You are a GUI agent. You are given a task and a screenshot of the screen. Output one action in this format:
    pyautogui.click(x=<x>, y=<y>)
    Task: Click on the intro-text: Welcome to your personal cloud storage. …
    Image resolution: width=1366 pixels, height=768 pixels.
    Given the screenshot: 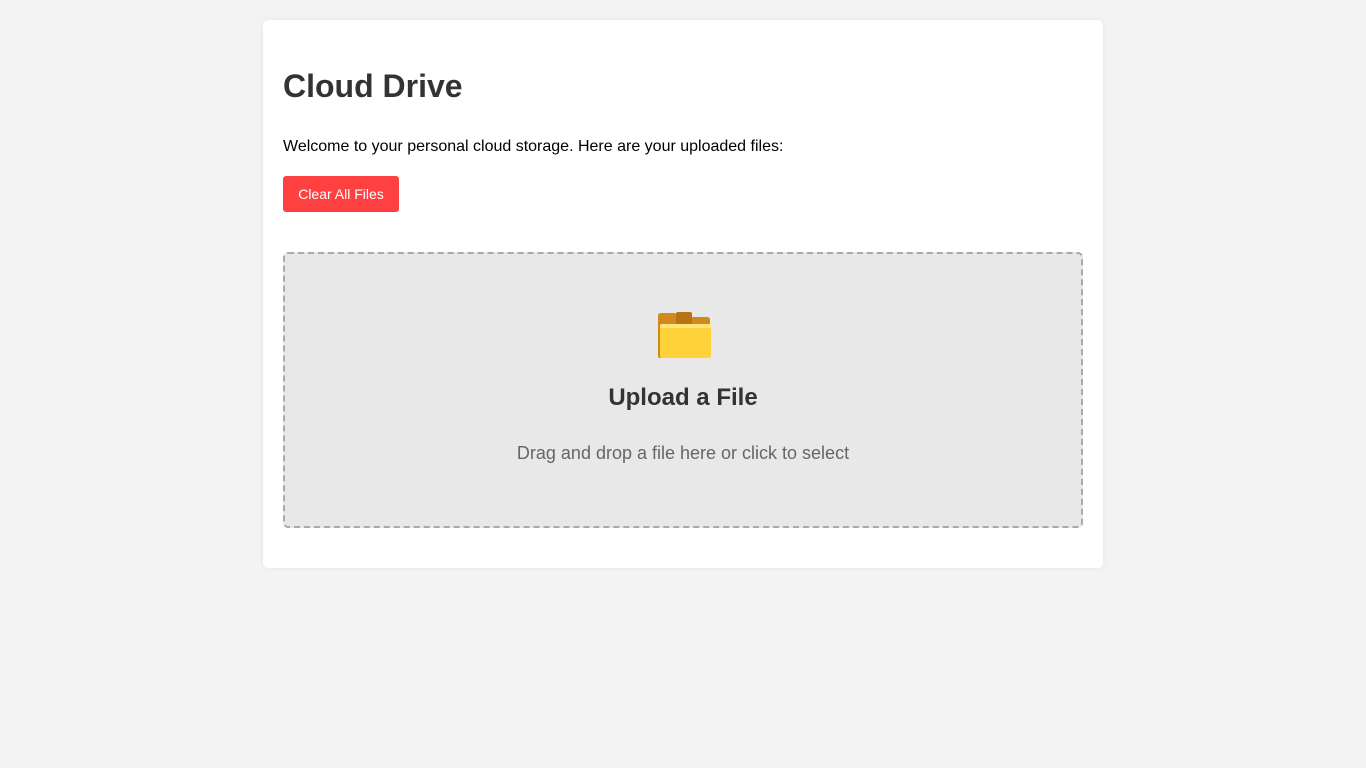 What is the action you would take?
    pyautogui.click(x=533, y=146)
    